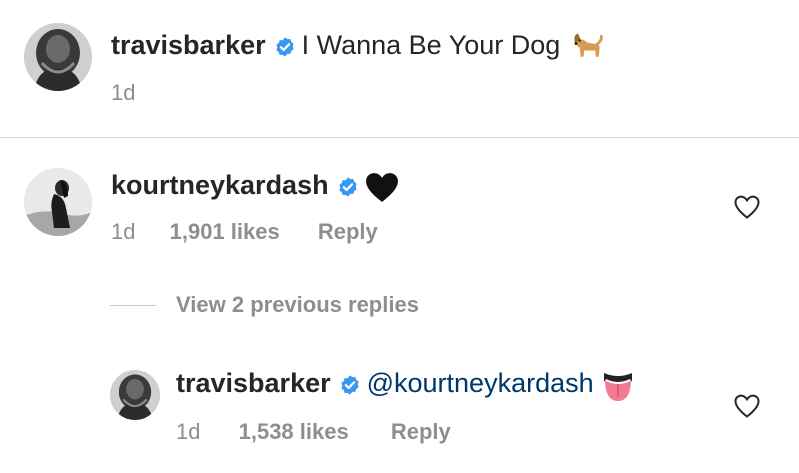 The image size is (799, 473). I want to click on dog-emoji-icon, so click(588, 45).